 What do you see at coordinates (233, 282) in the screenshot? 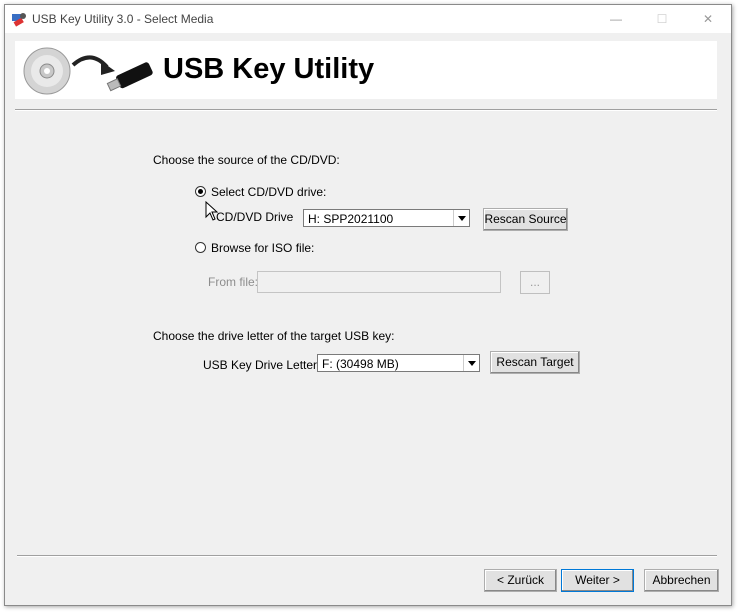
I see `from-file-label: From file:` at bounding box center [233, 282].